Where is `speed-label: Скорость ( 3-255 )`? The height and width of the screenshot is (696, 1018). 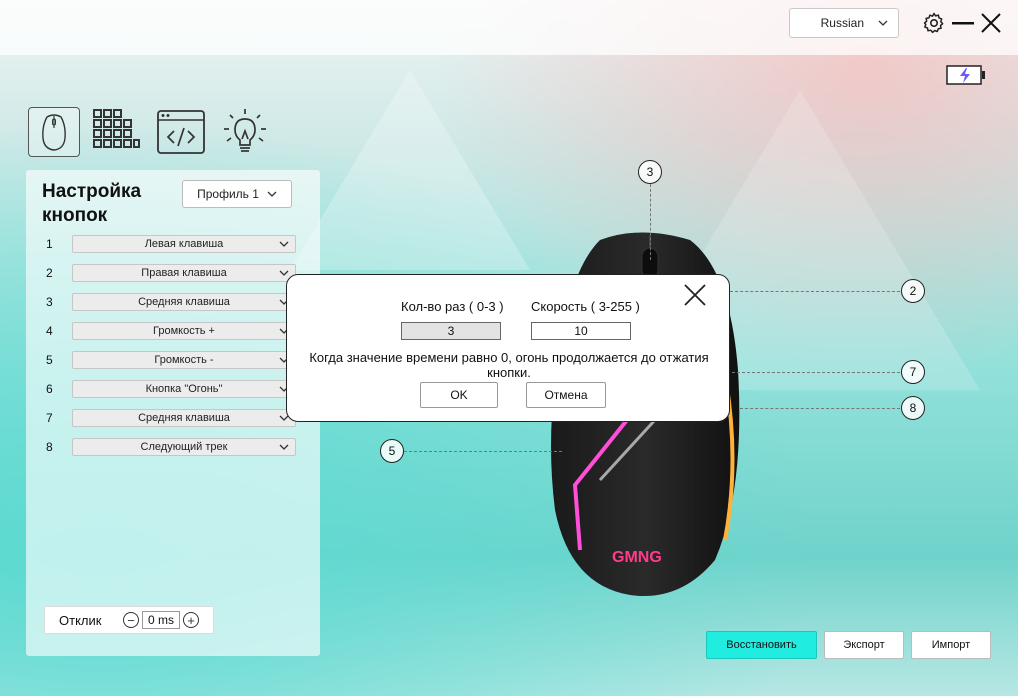
speed-label: Скорость ( 3-255 ) is located at coordinates (585, 306).